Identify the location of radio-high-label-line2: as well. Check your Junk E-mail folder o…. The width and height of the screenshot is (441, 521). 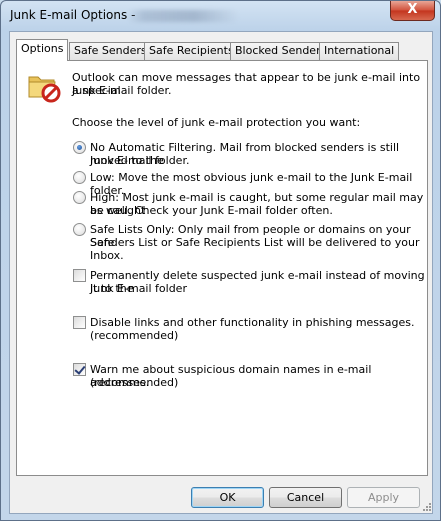
(211, 210).